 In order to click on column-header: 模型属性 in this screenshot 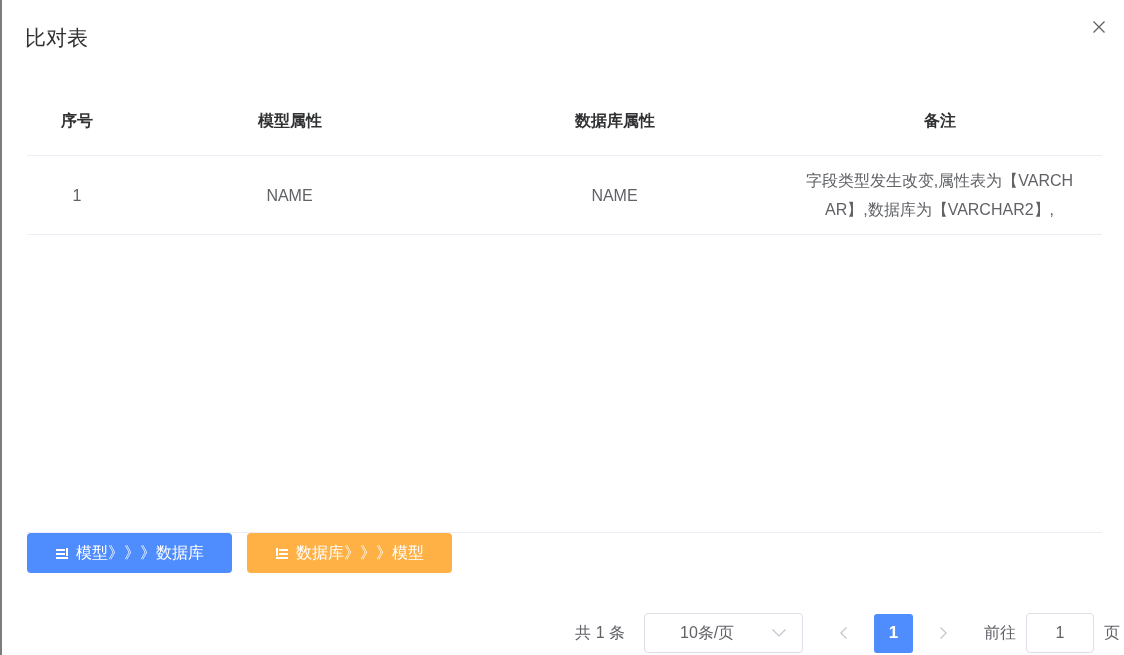, I will do `click(289, 120)`.